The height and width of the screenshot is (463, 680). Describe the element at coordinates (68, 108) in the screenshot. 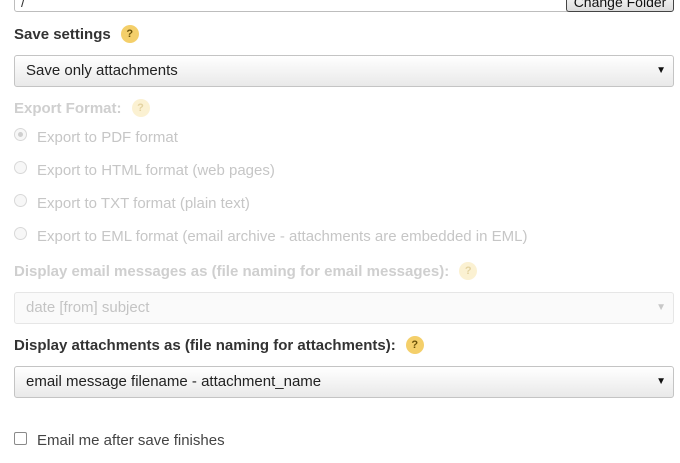

I see `export-format-label-text: Export Format:` at that location.